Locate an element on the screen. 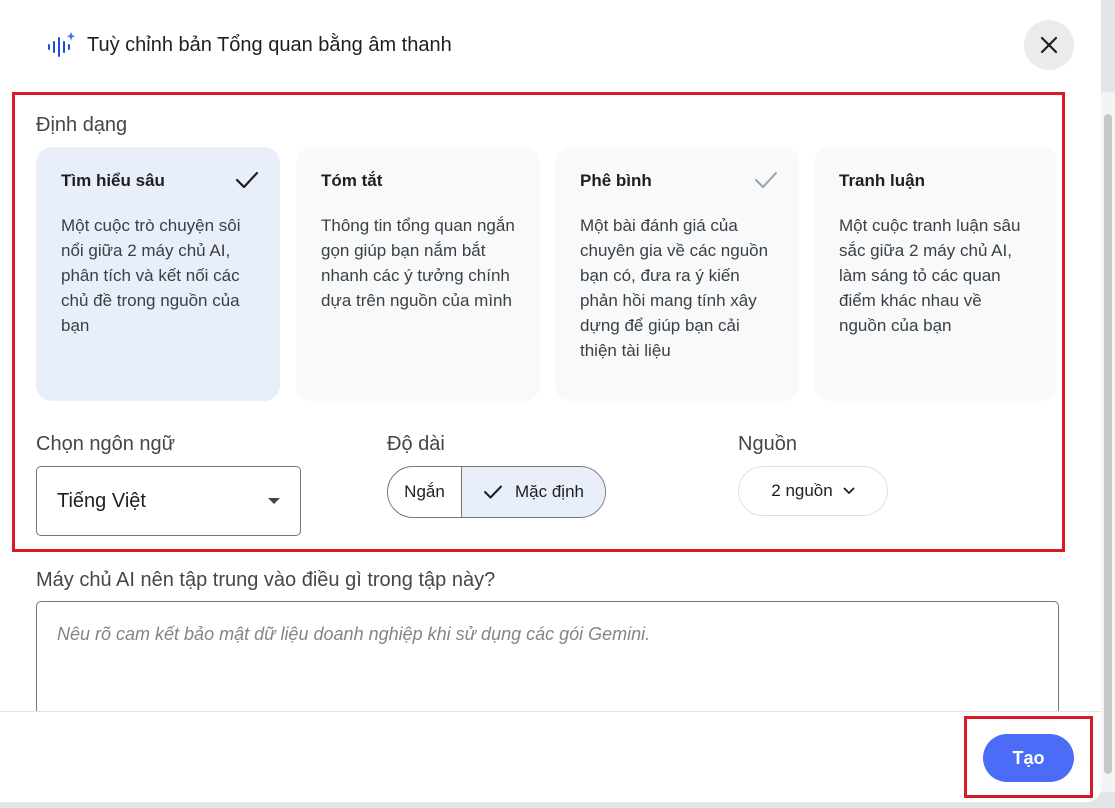 The height and width of the screenshot is (808, 1115). card-title: Tóm tắt is located at coordinates (352, 180).